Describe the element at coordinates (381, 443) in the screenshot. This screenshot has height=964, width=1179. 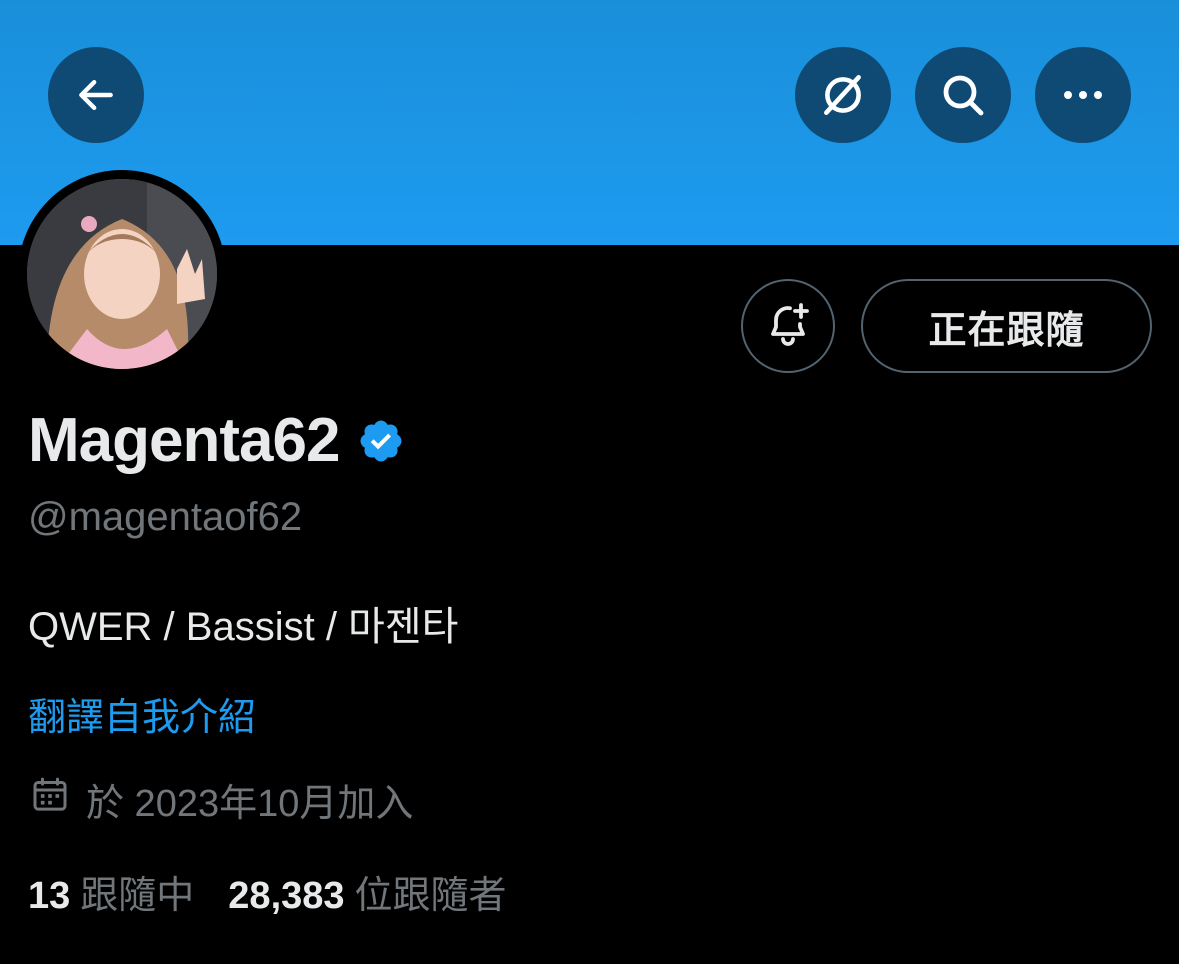
I see `verified-badge-icon` at that location.